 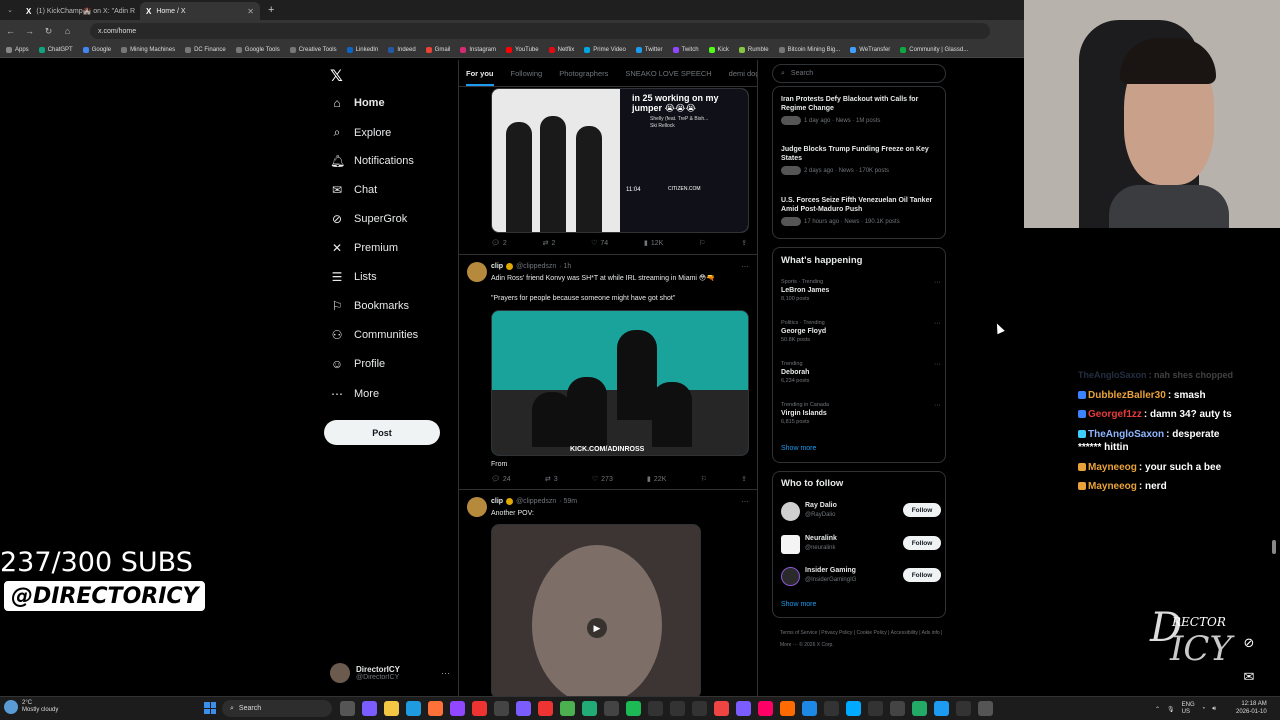 I want to click on tab-photographers: Photographers, so click(x=583, y=73).